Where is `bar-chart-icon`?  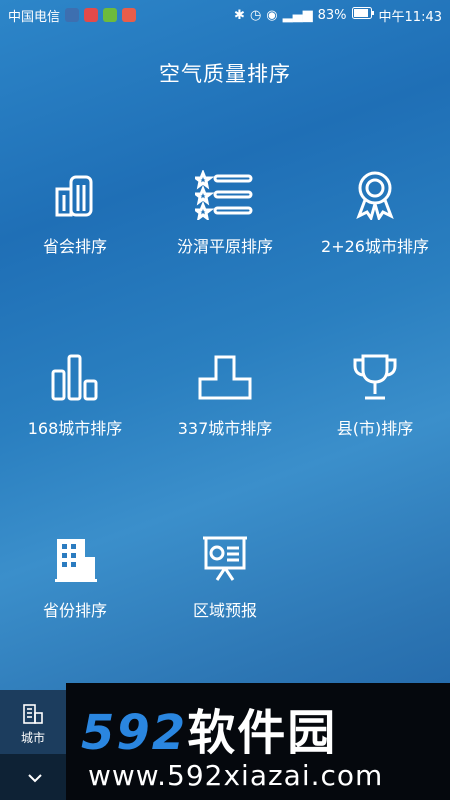
bar-chart-icon is located at coordinates (75, 377).